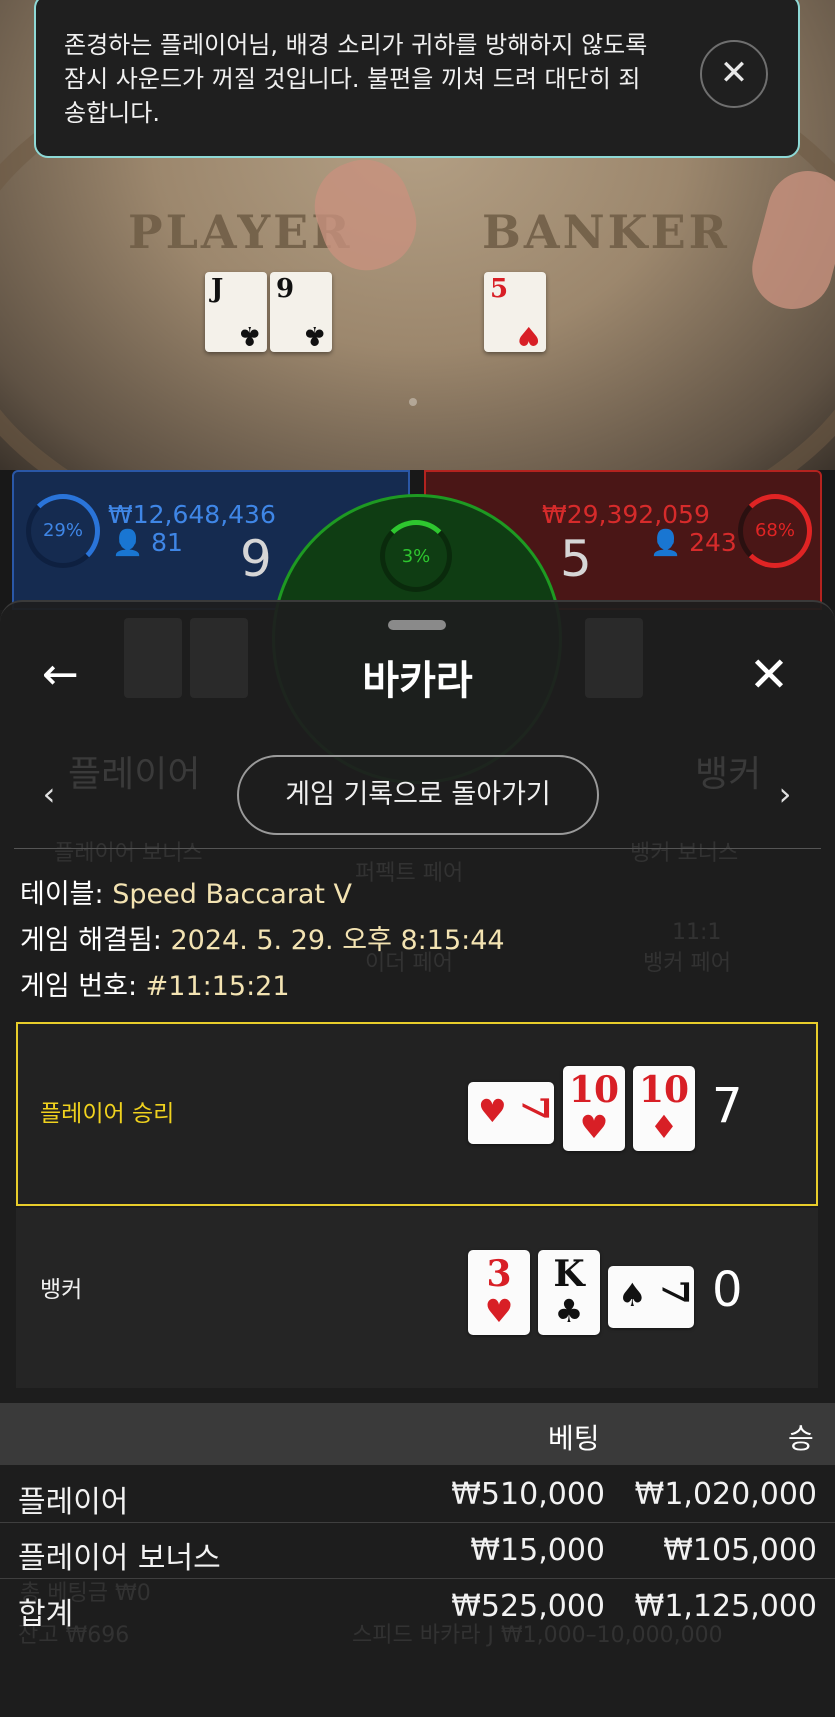 The width and height of the screenshot is (835, 1717). Describe the element at coordinates (73, 1502) in the screenshot. I see `row-name: 플레이어` at that location.